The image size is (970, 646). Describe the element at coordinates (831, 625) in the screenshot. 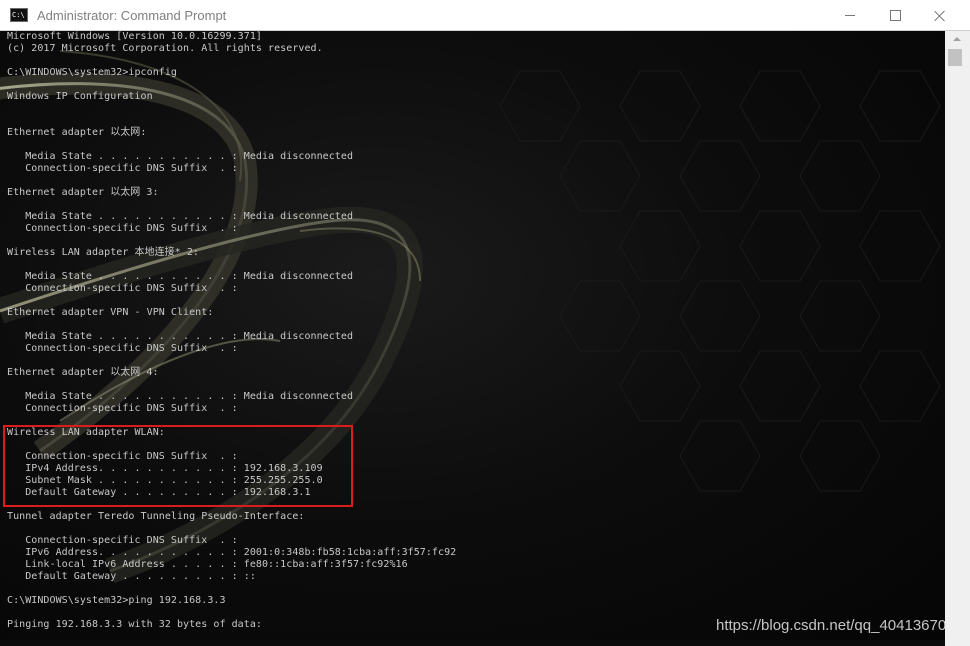

I see `watermark-text: https://blog.csdn.net/qq_40413670` at that location.